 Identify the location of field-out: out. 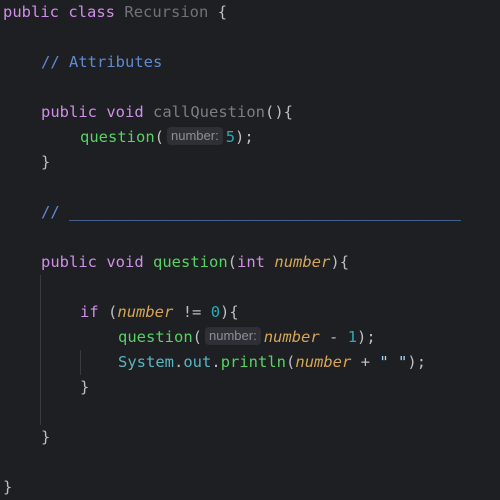
(197, 362).